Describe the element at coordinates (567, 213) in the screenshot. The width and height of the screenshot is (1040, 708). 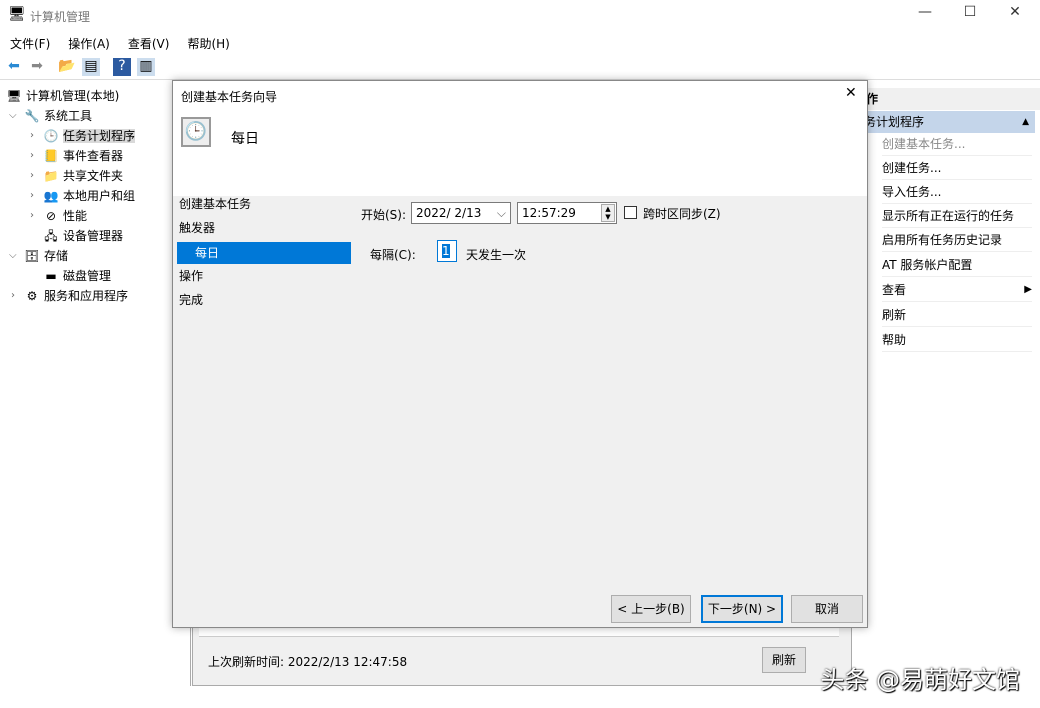
I see `start-time-input: 12:57:29 ▲ ▼` at that location.